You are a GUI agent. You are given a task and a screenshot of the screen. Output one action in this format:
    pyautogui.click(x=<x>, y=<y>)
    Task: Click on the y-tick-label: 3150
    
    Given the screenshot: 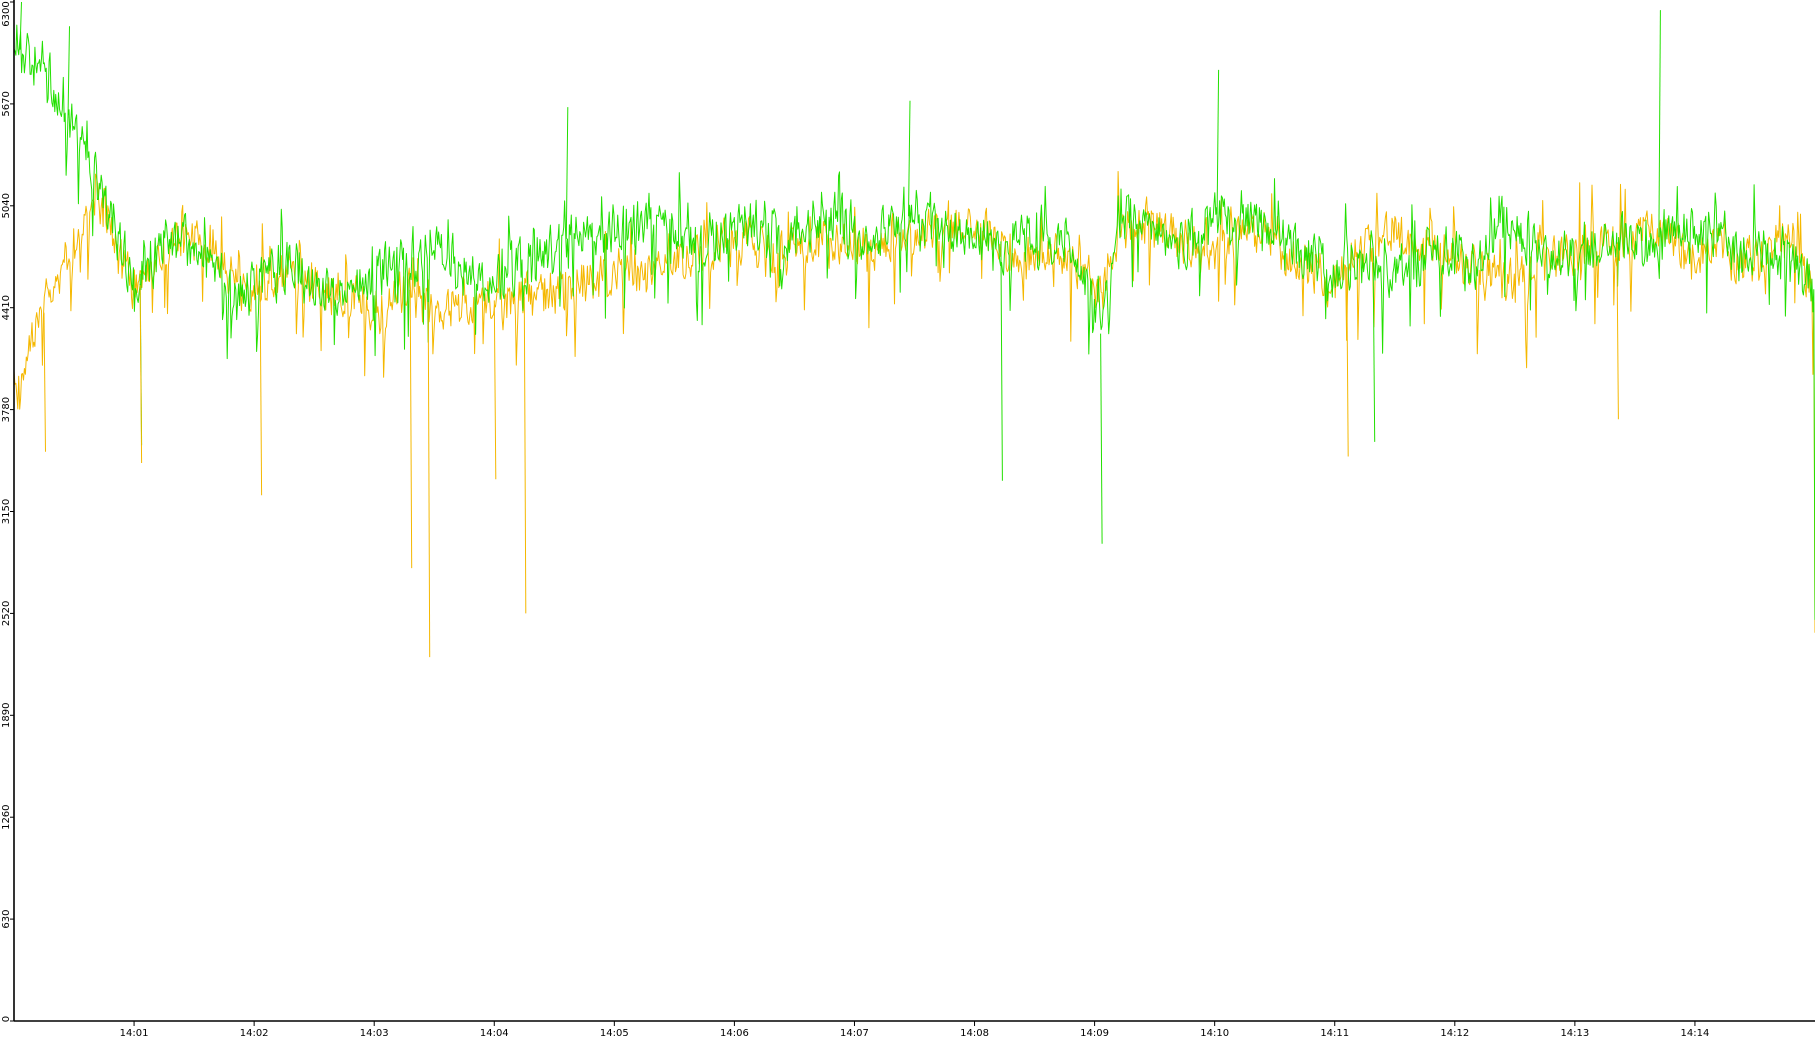 What is the action you would take?
    pyautogui.click(x=6, y=511)
    